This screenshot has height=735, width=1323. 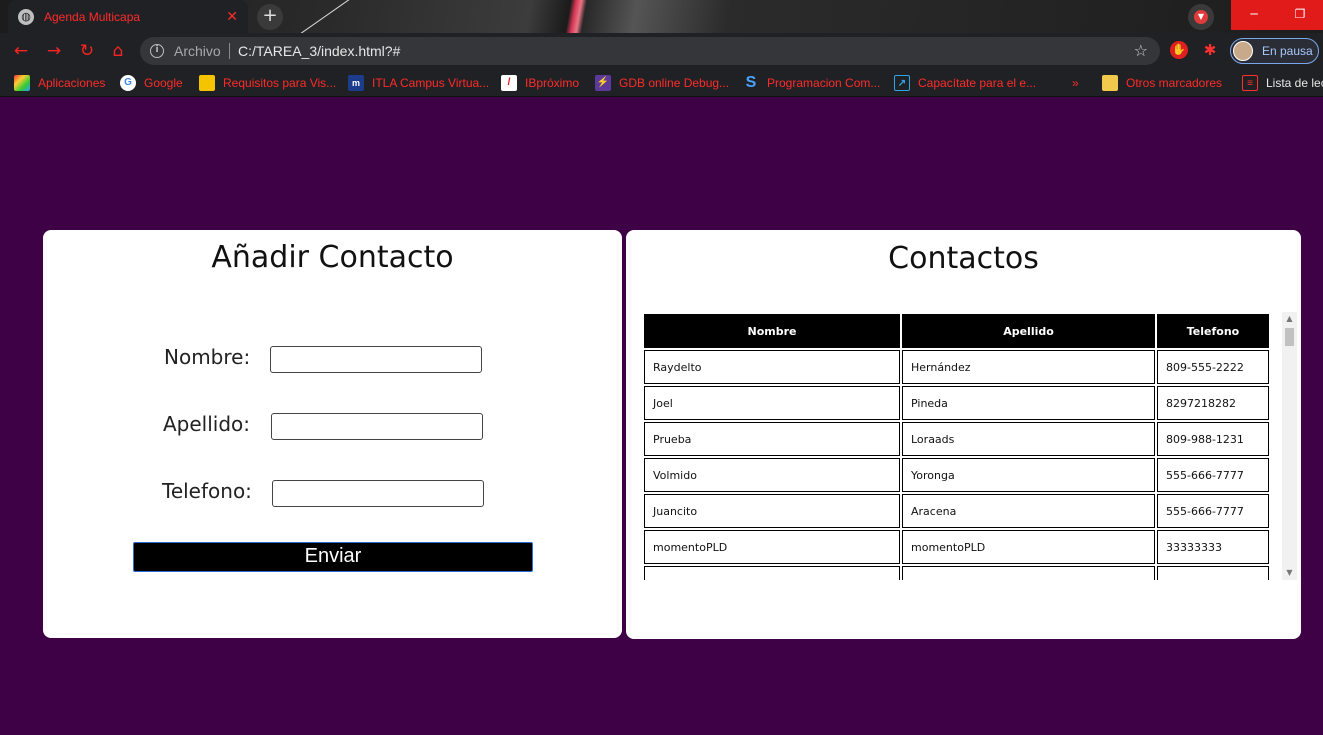 I want to click on reload-icon: ↻, so click(x=87, y=51).